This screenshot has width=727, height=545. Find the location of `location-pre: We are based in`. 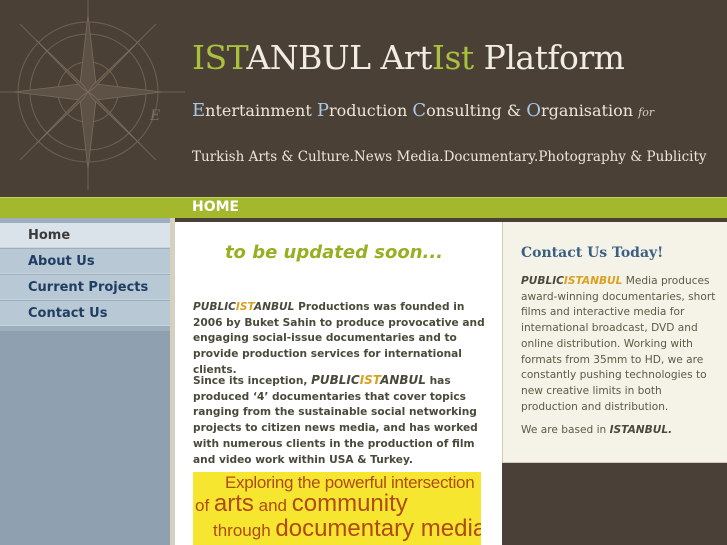

location-pre: We are based in is located at coordinates (565, 430).